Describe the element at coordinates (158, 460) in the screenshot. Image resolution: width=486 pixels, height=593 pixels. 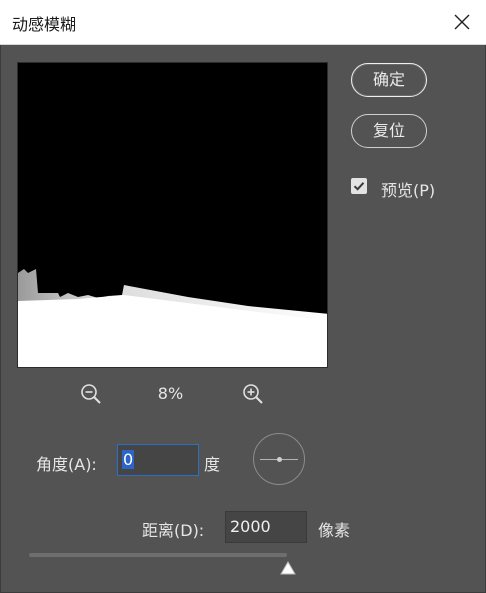
I see `angle-input: 0` at that location.